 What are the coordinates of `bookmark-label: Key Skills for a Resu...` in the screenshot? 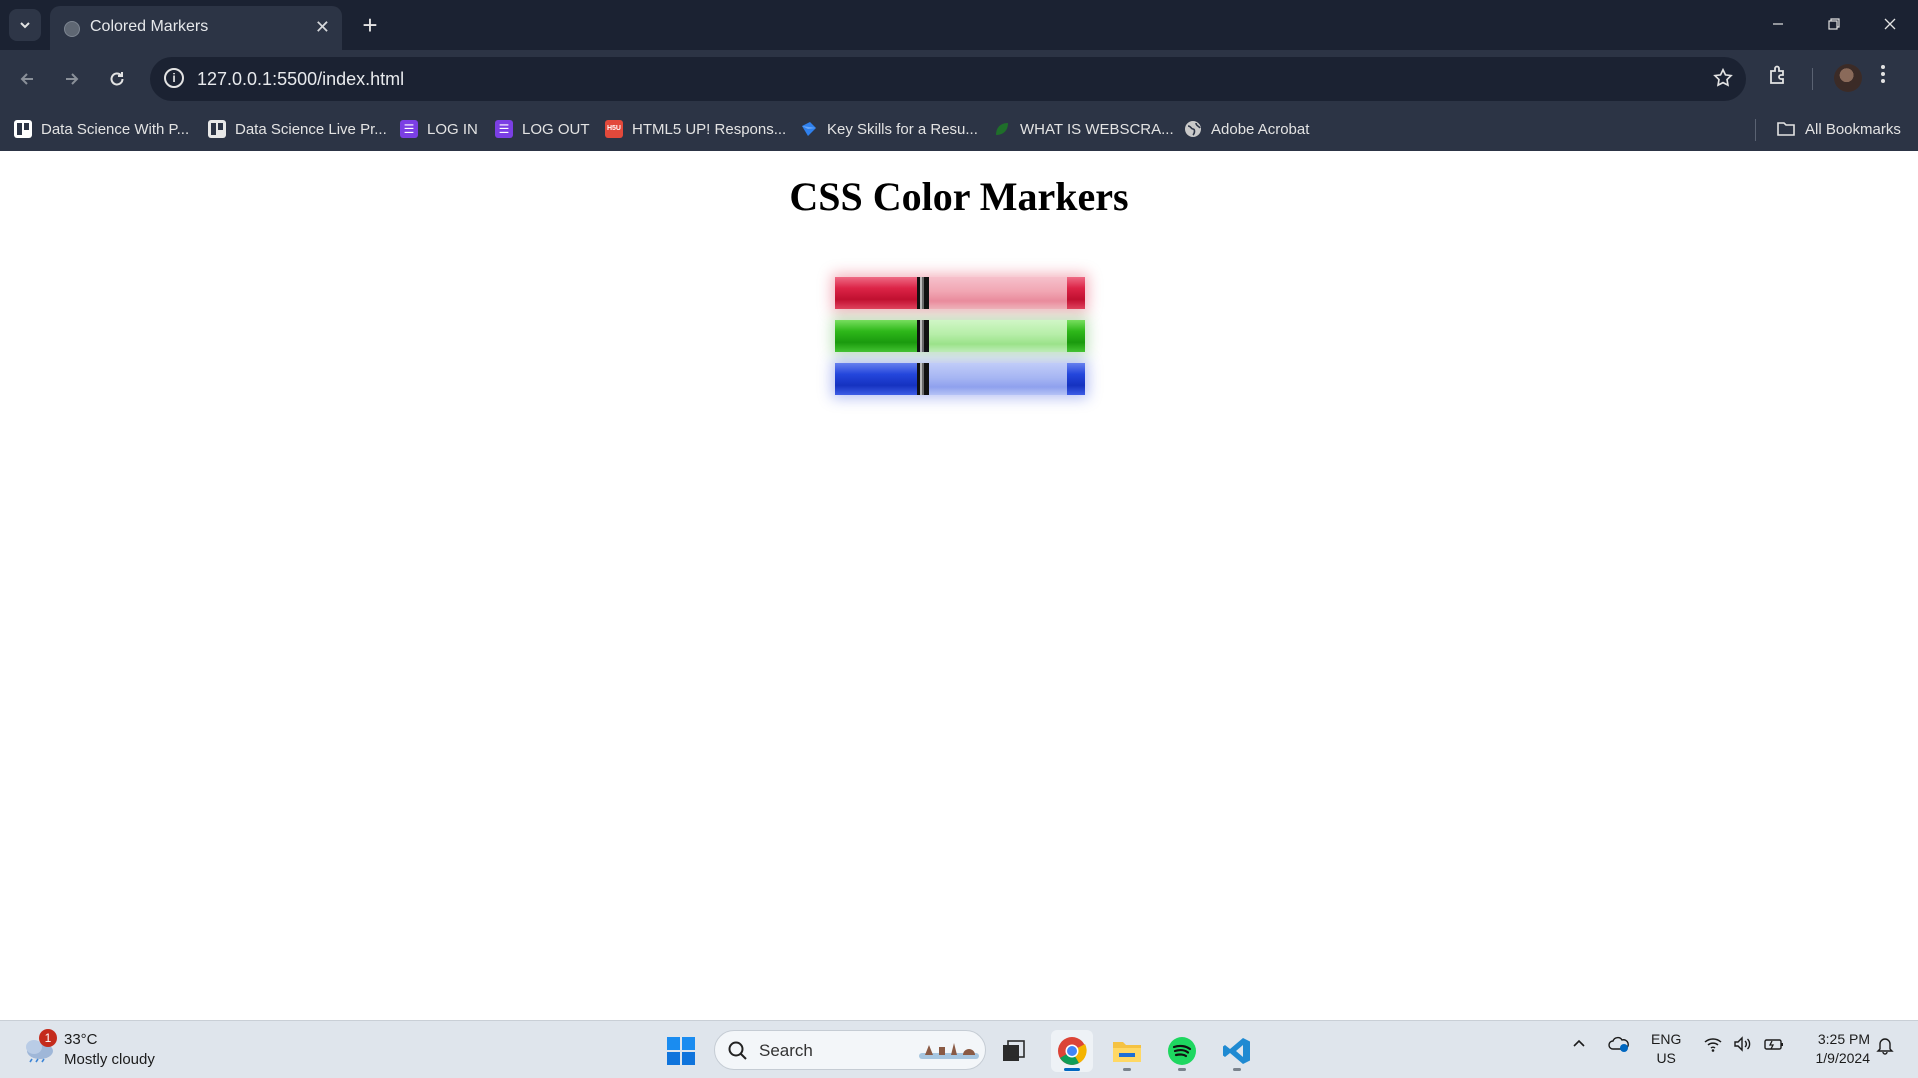 It's located at (902, 129).